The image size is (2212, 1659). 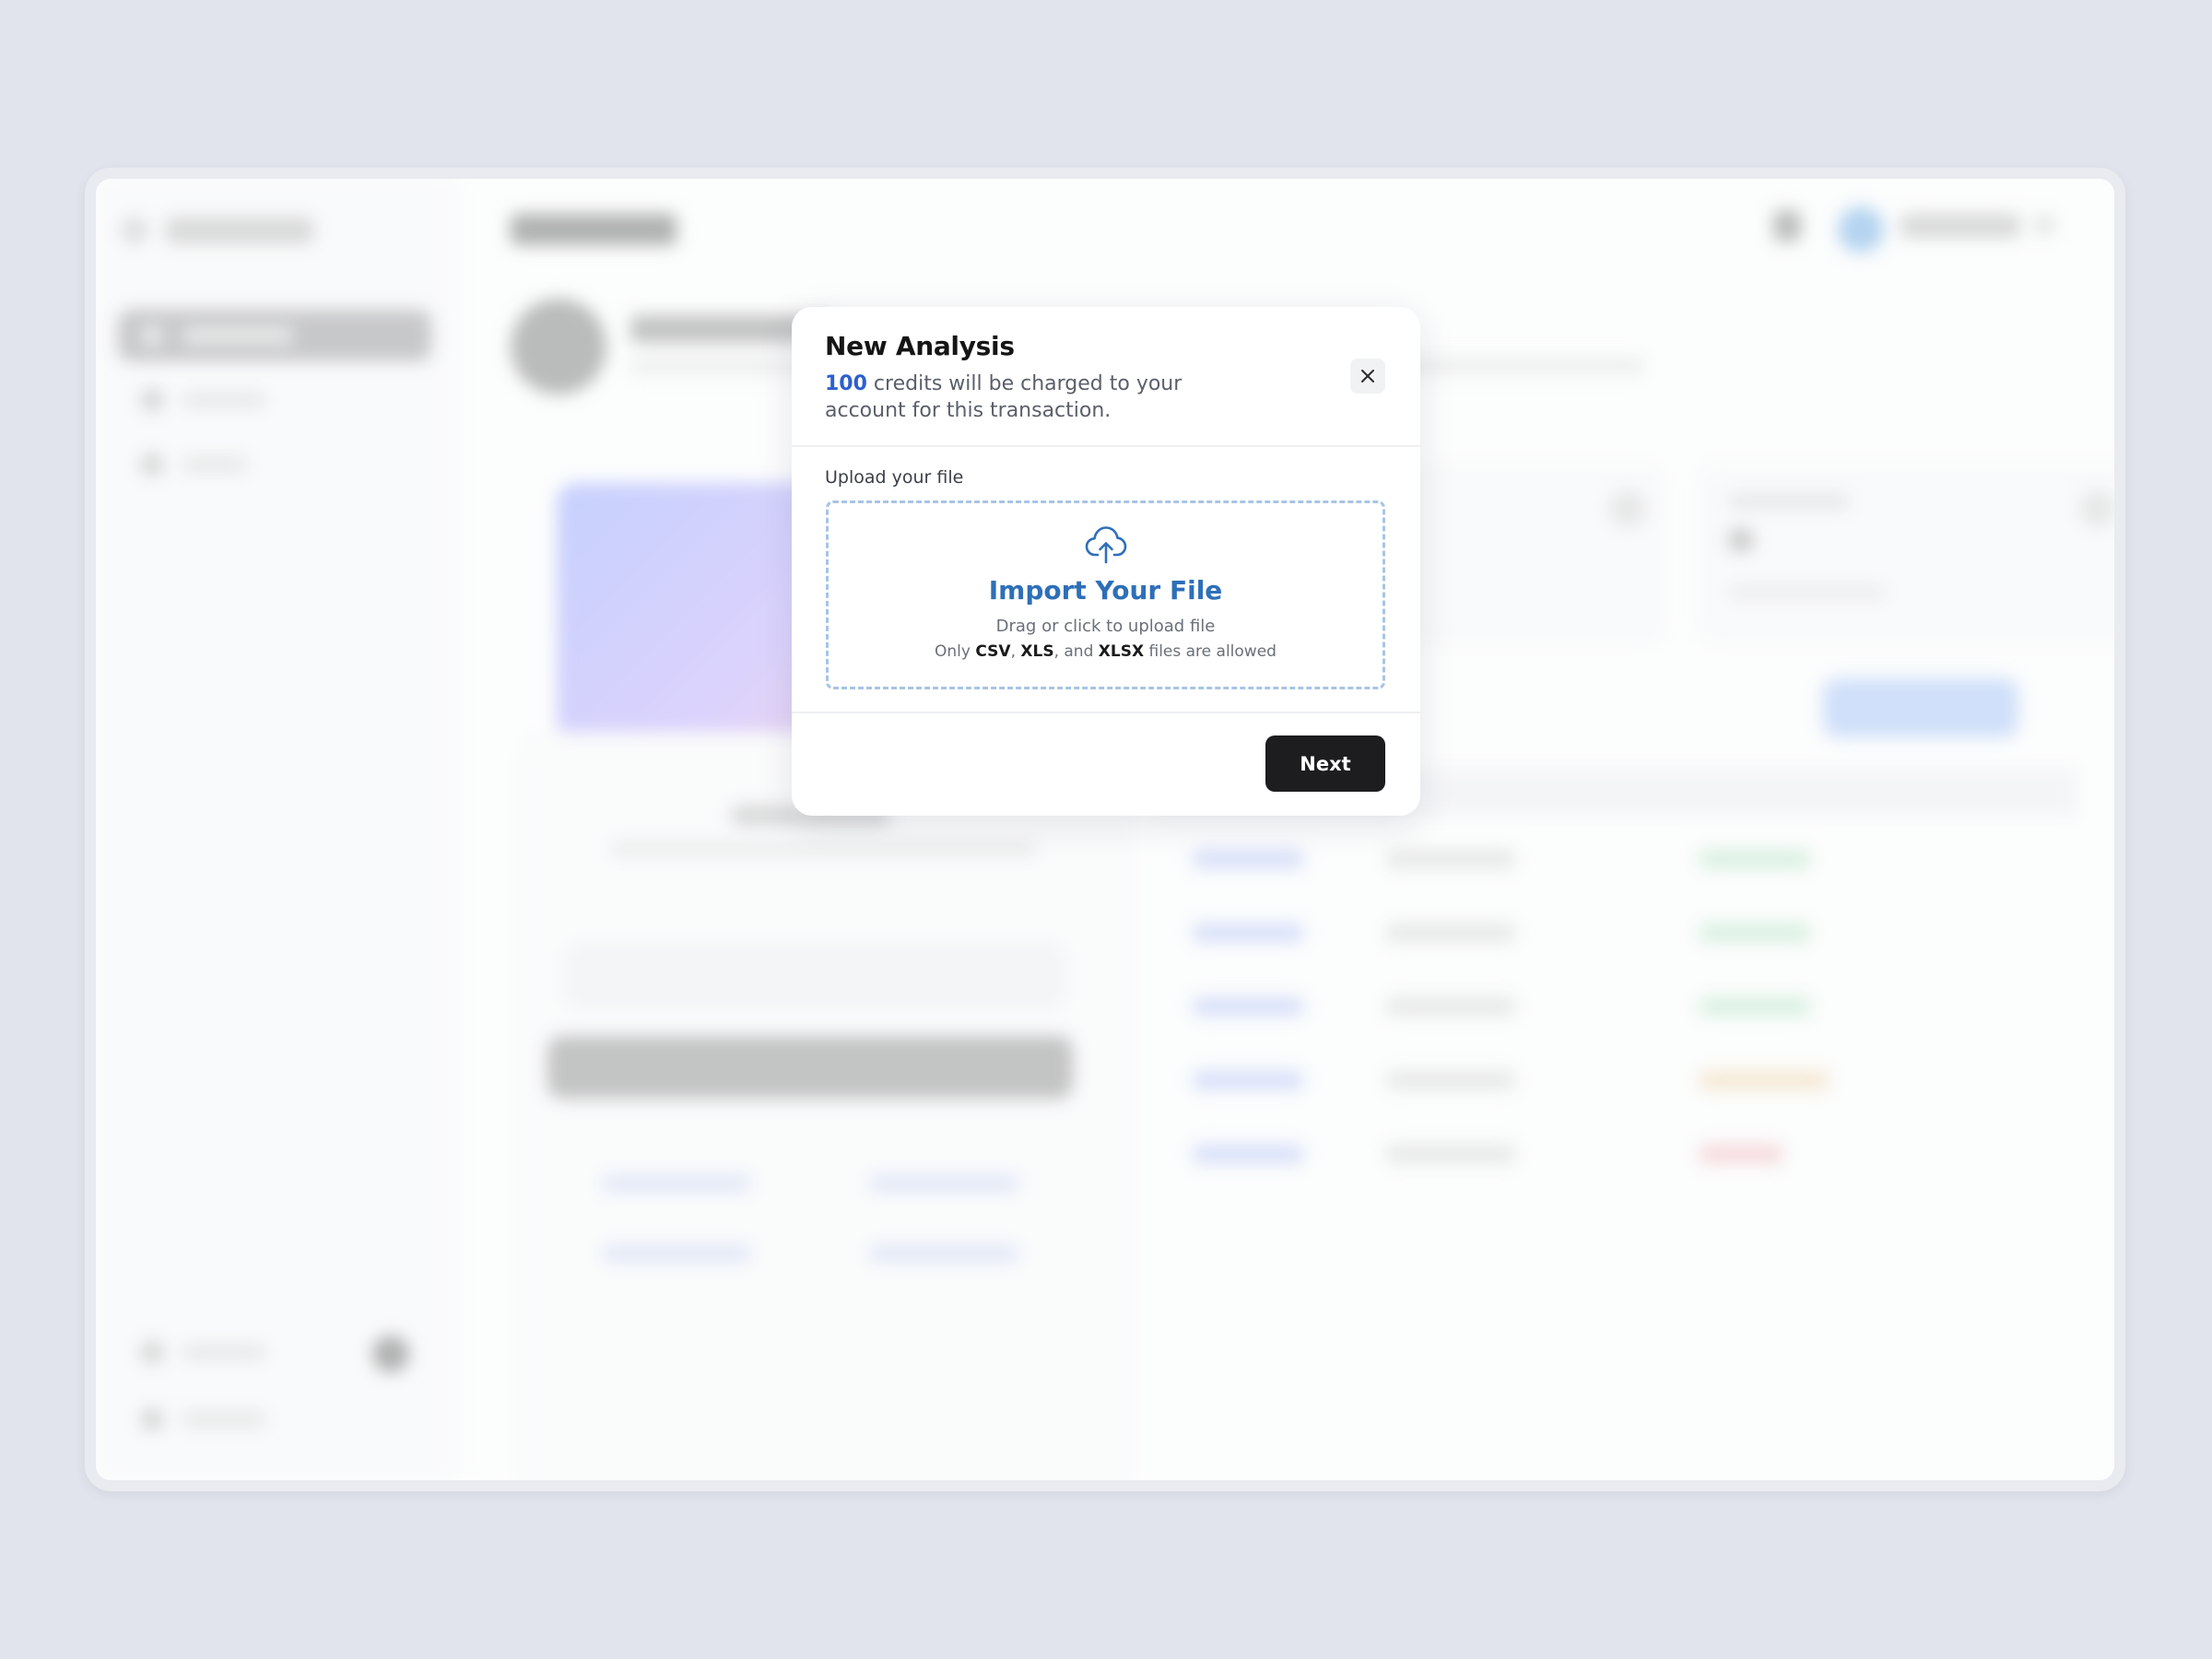 I want to click on next-button: Next, so click(x=1325, y=763).